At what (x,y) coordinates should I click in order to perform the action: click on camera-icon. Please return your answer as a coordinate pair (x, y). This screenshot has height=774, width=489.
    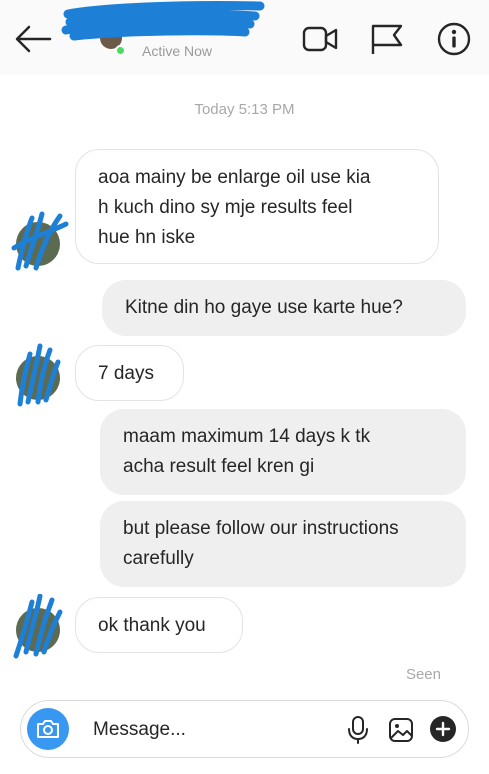
    Looking at the image, I should click on (48, 729).